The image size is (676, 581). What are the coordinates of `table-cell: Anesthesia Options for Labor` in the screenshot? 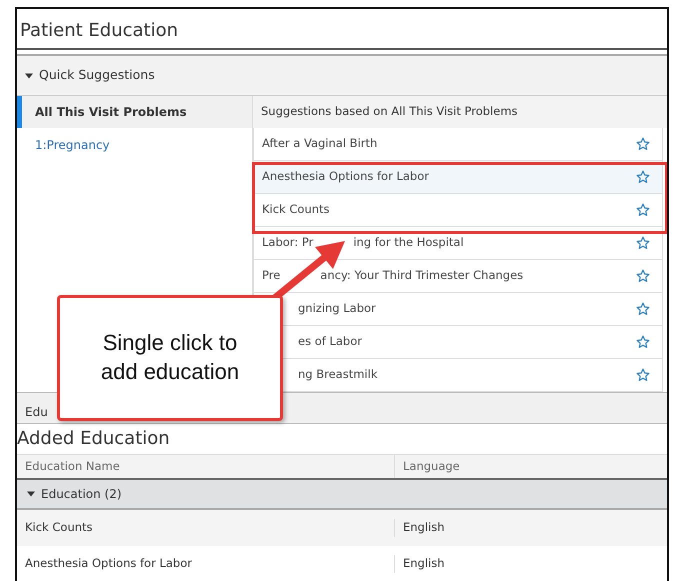 It's located at (206, 564).